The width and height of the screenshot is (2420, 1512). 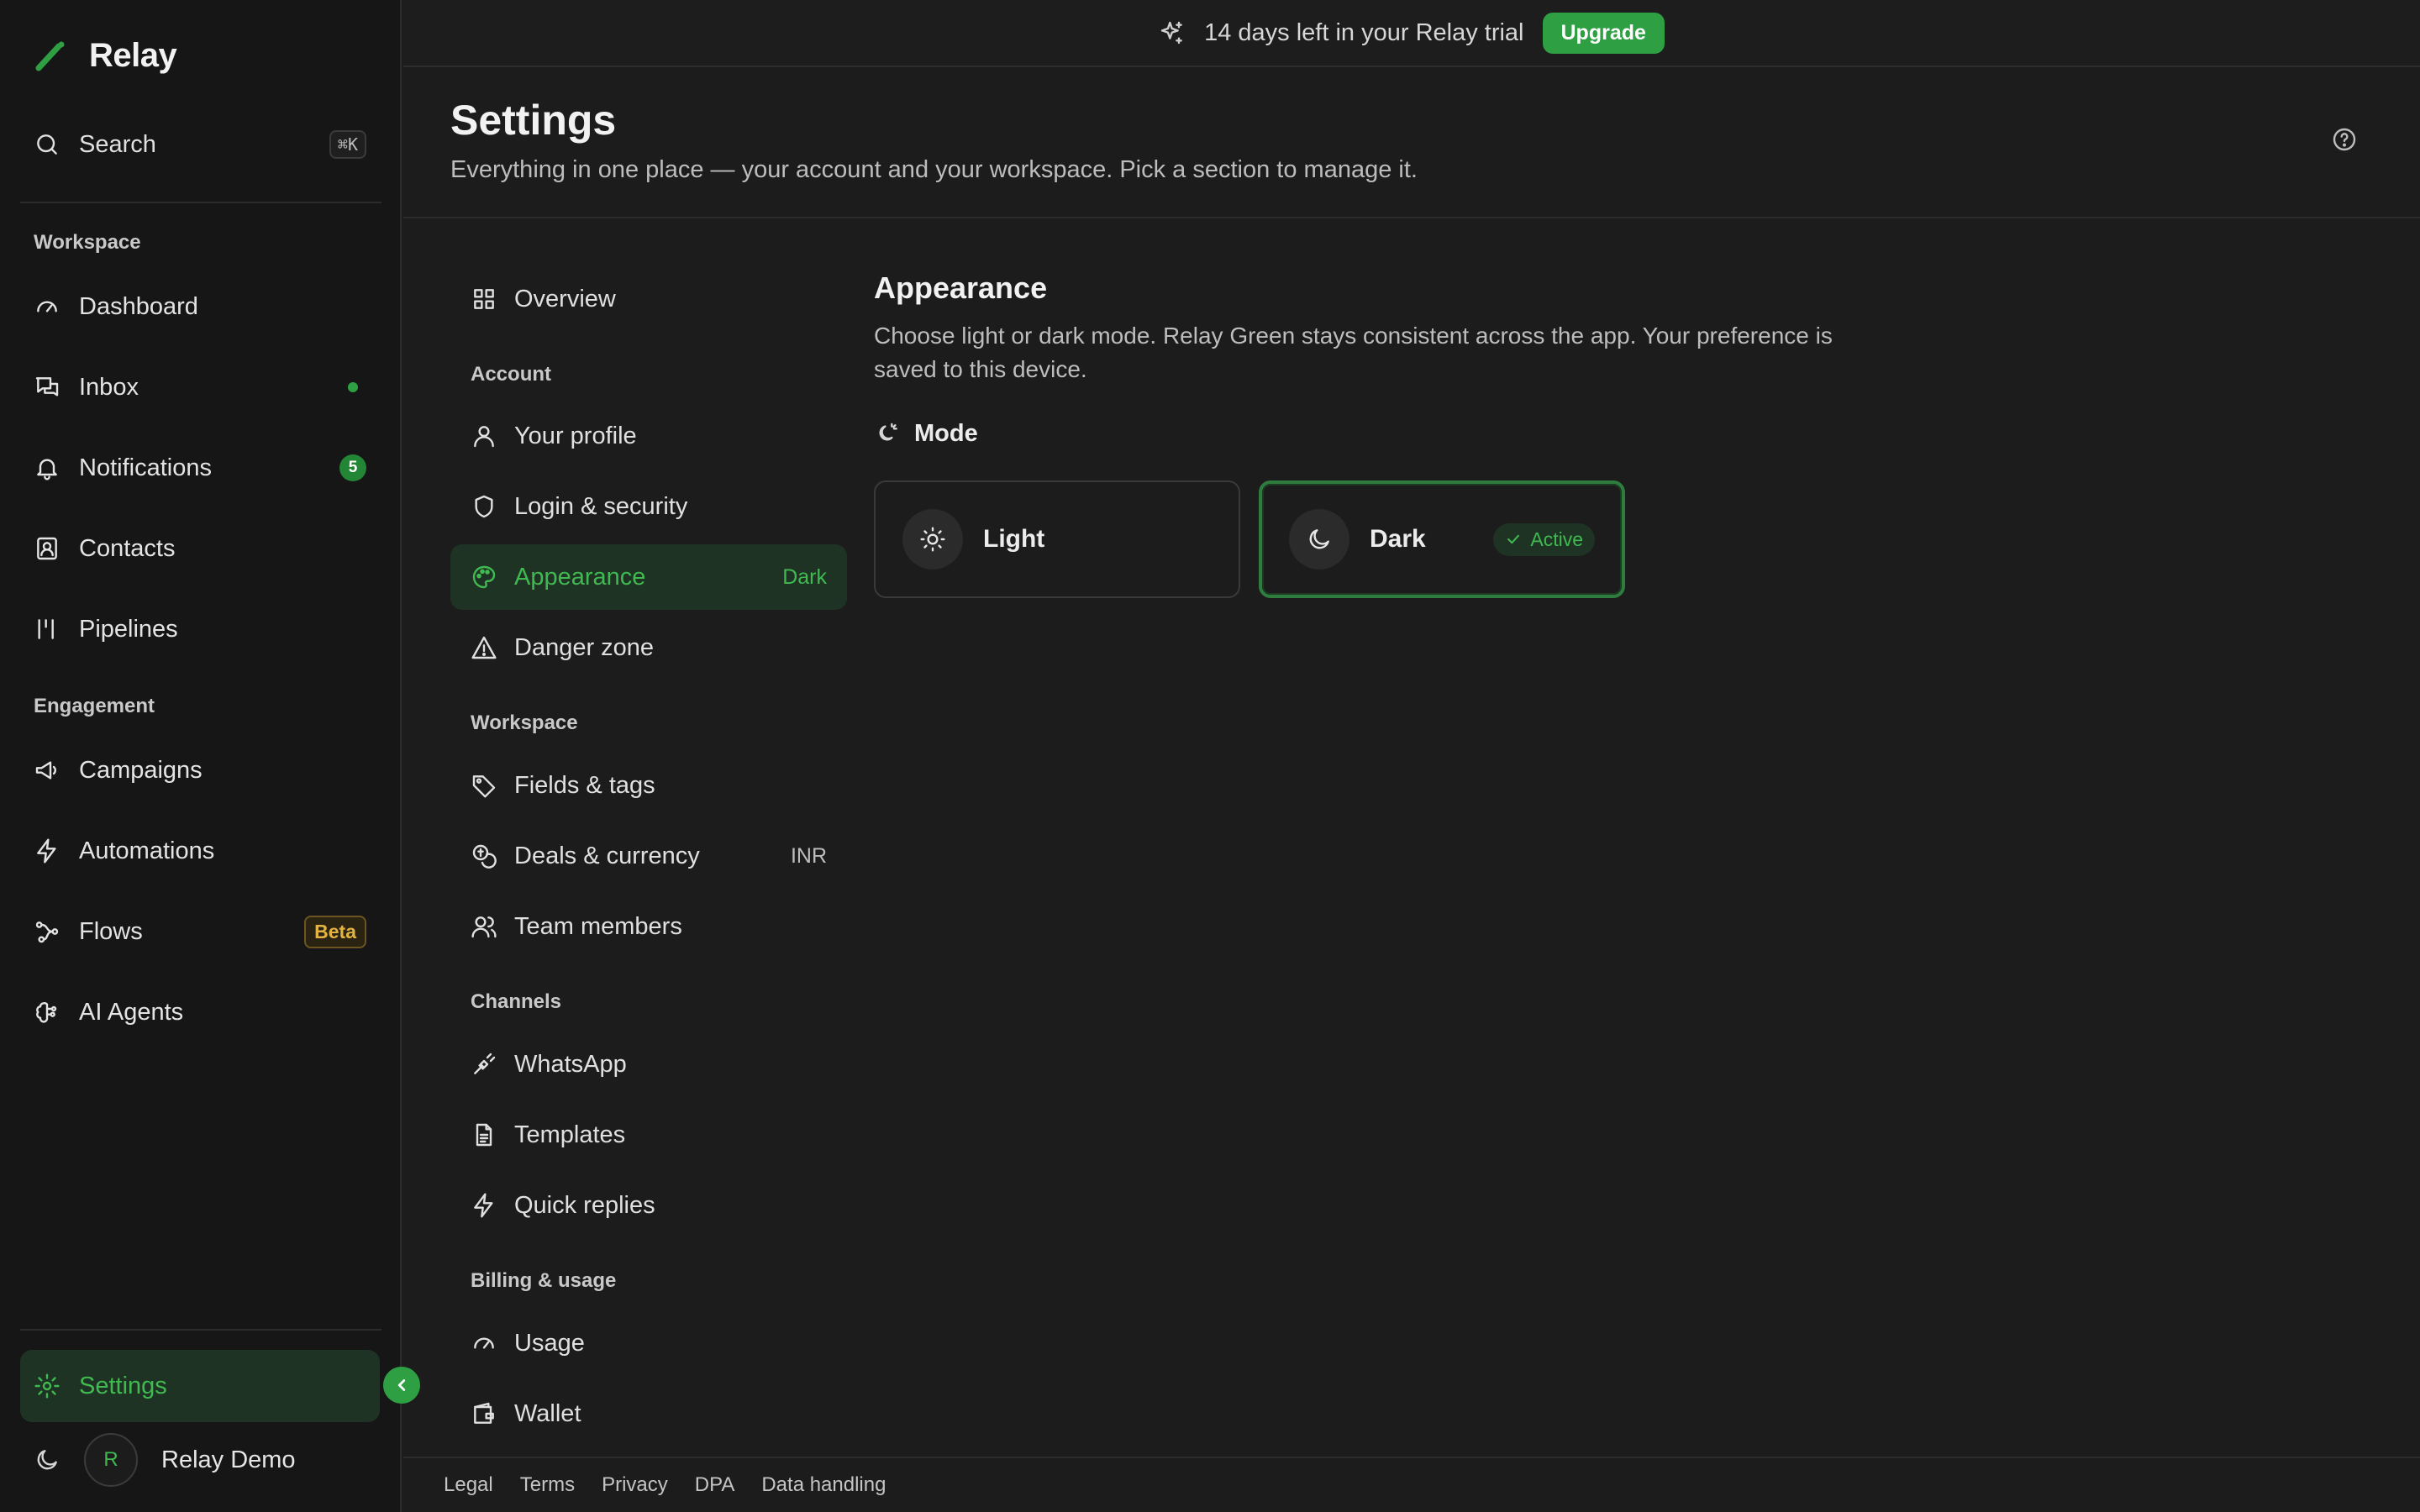 What do you see at coordinates (809, 855) in the screenshot?
I see `currency-value: INR` at bounding box center [809, 855].